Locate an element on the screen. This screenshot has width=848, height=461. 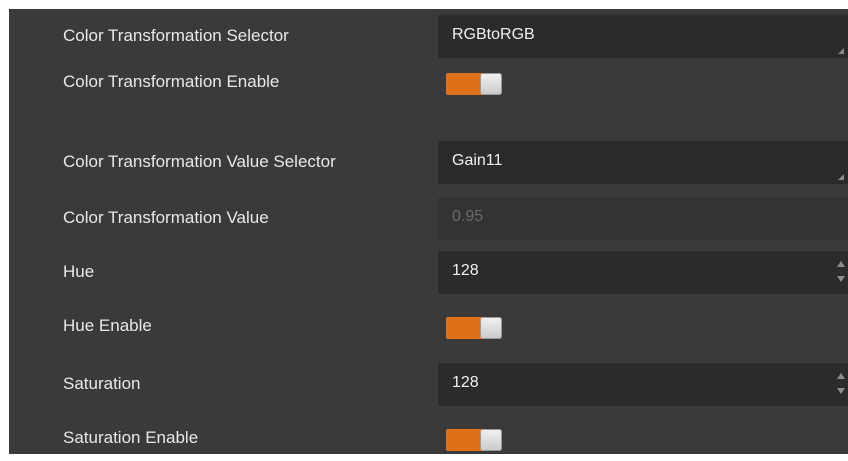
color-transformation-enable-label: Color Transformation Enable is located at coordinates (171, 81).